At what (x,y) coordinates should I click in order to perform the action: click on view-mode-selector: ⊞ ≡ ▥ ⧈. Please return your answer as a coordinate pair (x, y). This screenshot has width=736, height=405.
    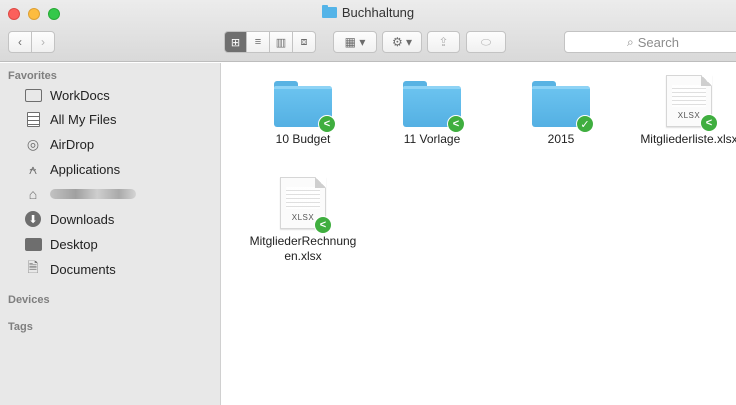
    Looking at the image, I should click on (270, 42).